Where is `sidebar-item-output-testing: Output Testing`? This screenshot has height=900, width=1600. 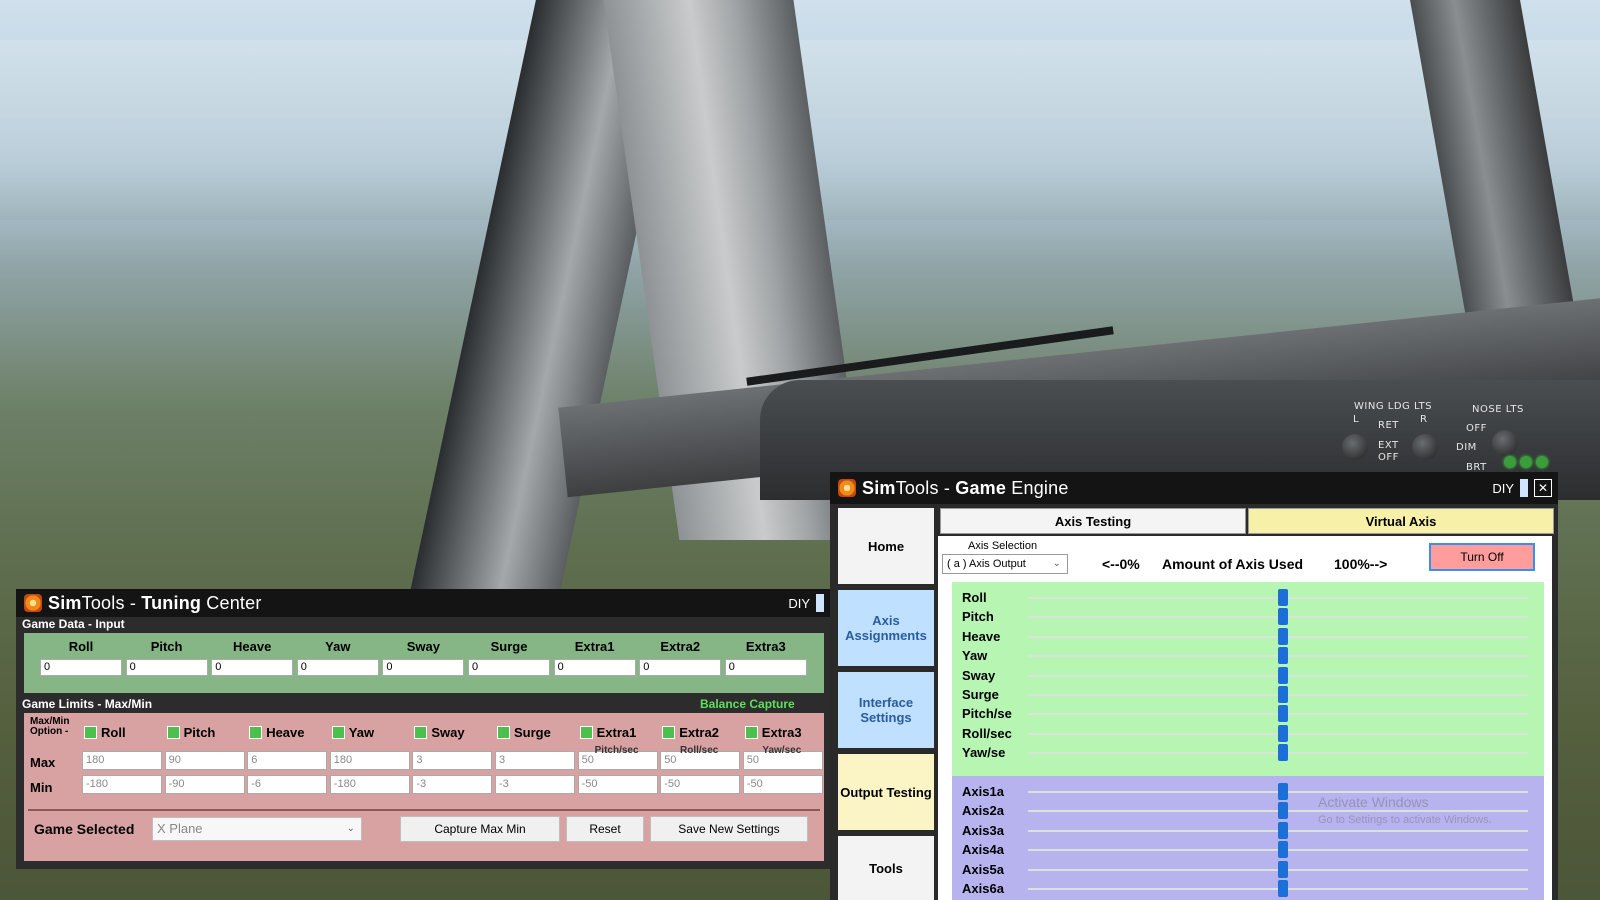
sidebar-item-output-testing: Output Testing is located at coordinates (886, 792).